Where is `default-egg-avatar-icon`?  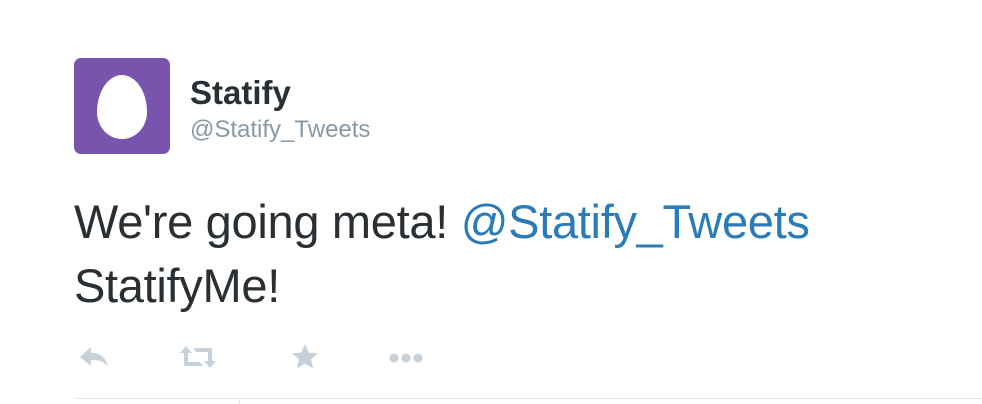 default-egg-avatar-icon is located at coordinates (122, 107).